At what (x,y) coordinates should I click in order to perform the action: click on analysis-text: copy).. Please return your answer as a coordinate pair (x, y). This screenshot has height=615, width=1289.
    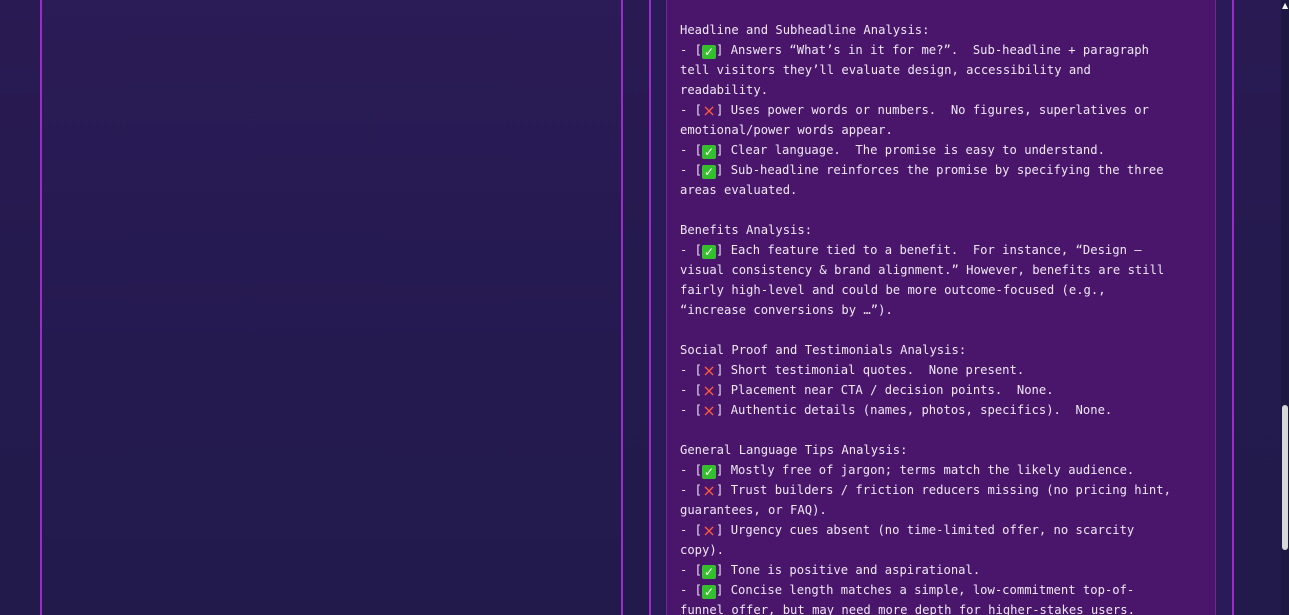
    Looking at the image, I should click on (702, 550).